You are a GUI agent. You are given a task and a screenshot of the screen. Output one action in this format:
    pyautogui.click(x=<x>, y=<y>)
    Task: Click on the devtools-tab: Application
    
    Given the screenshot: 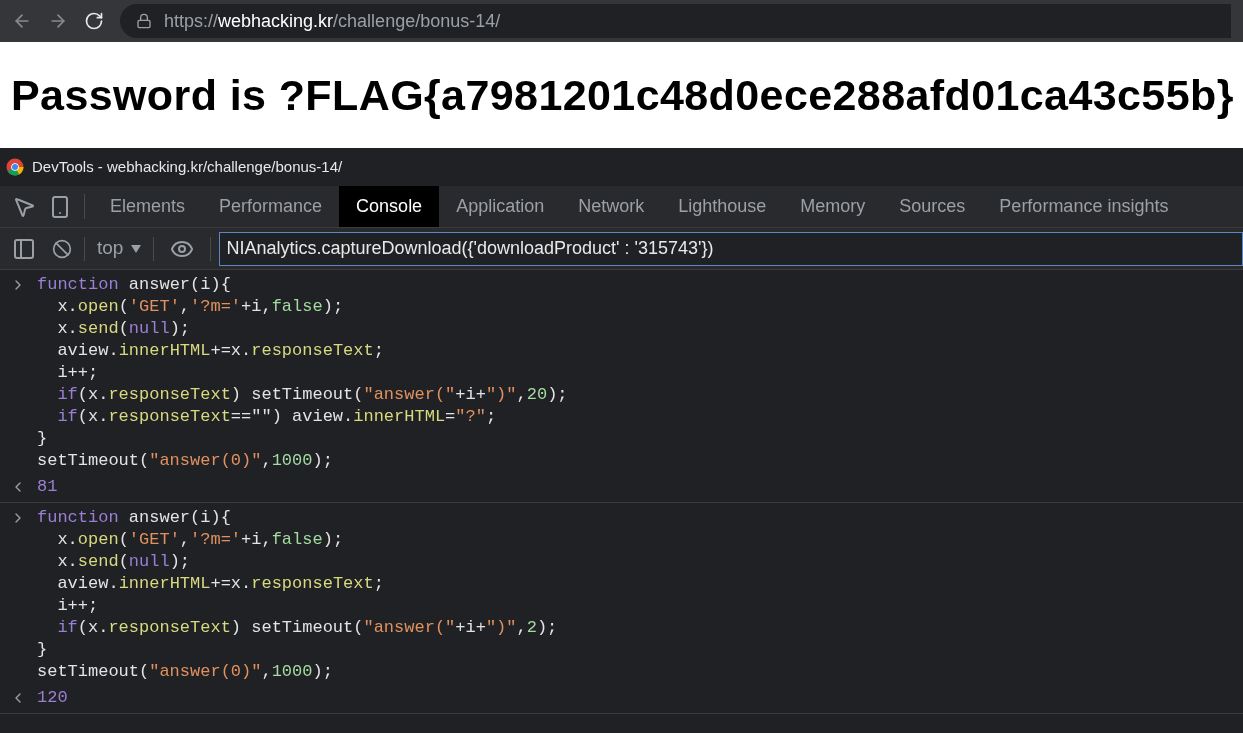 What is the action you would take?
    pyautogui.click(x=500, y=206)
    